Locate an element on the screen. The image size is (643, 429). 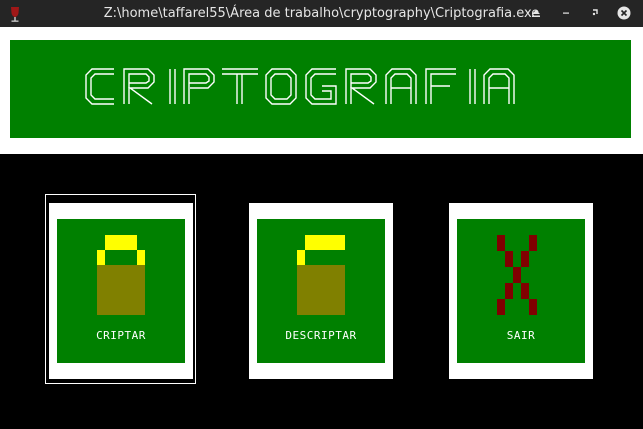
criptar-label: CRIPTAR is located at coordinates (121, 335).